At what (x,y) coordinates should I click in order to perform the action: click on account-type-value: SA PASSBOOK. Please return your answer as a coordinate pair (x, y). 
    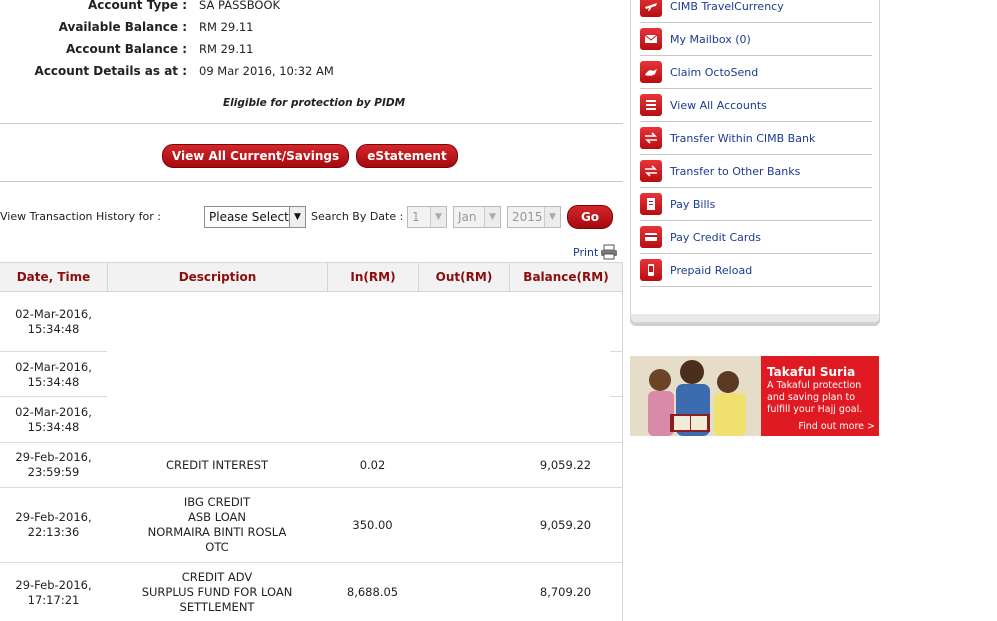
    Looking at the image, I should click on (240, 6).